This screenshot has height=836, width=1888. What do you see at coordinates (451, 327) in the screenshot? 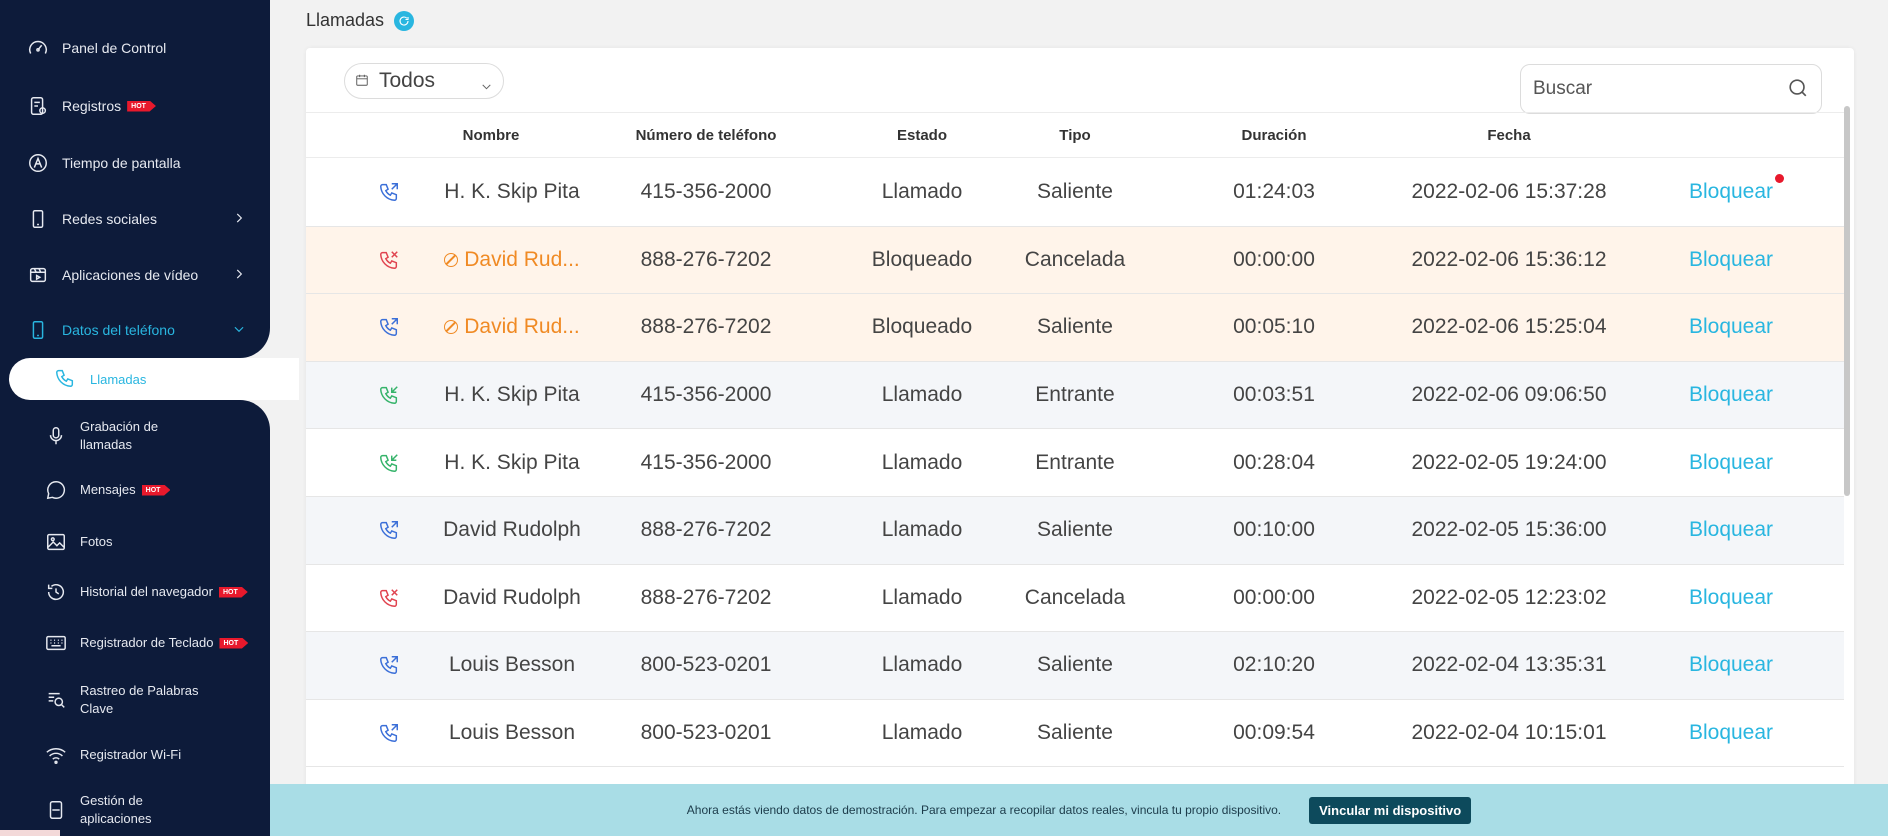
I see `blocked-icon` at bounding box center [451, 327].